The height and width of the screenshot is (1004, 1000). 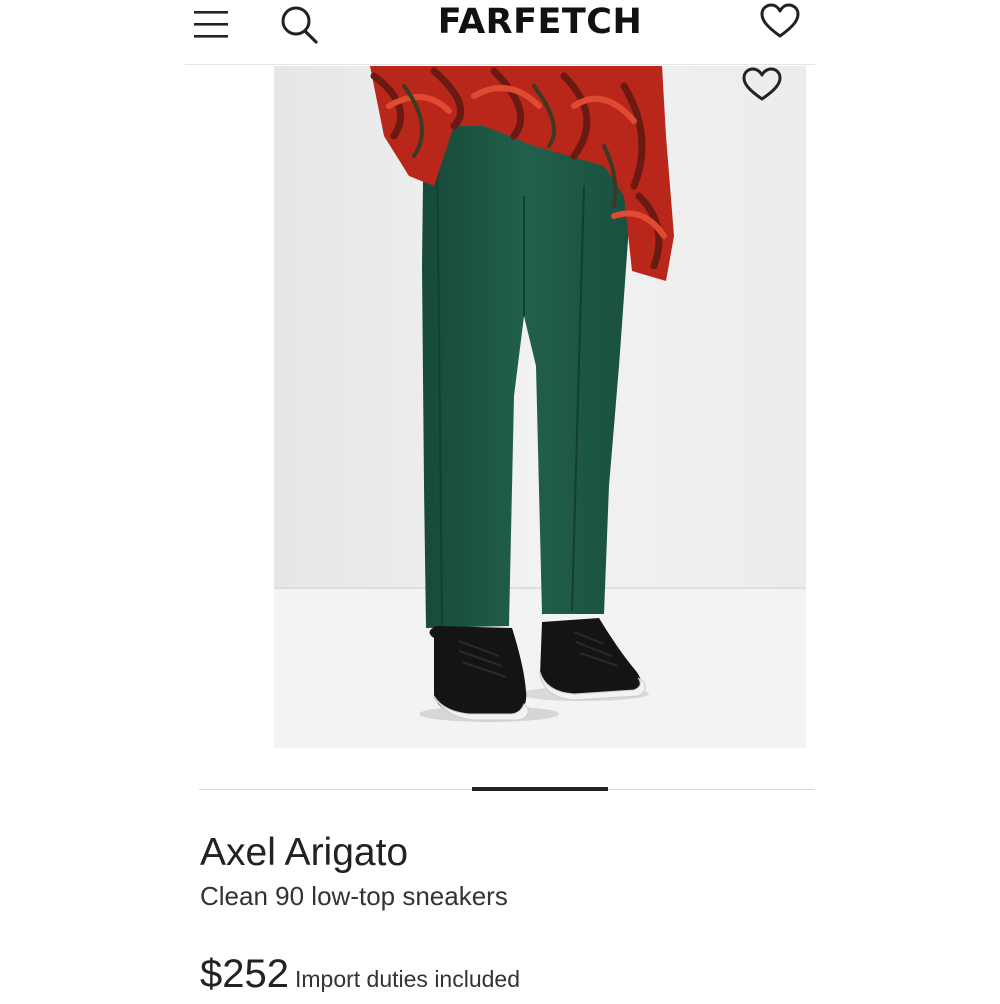 What do you see at coordinates (540, 789) in the screenshot?
I see `image-carousel-indicator` at bounding box center [540, 789].